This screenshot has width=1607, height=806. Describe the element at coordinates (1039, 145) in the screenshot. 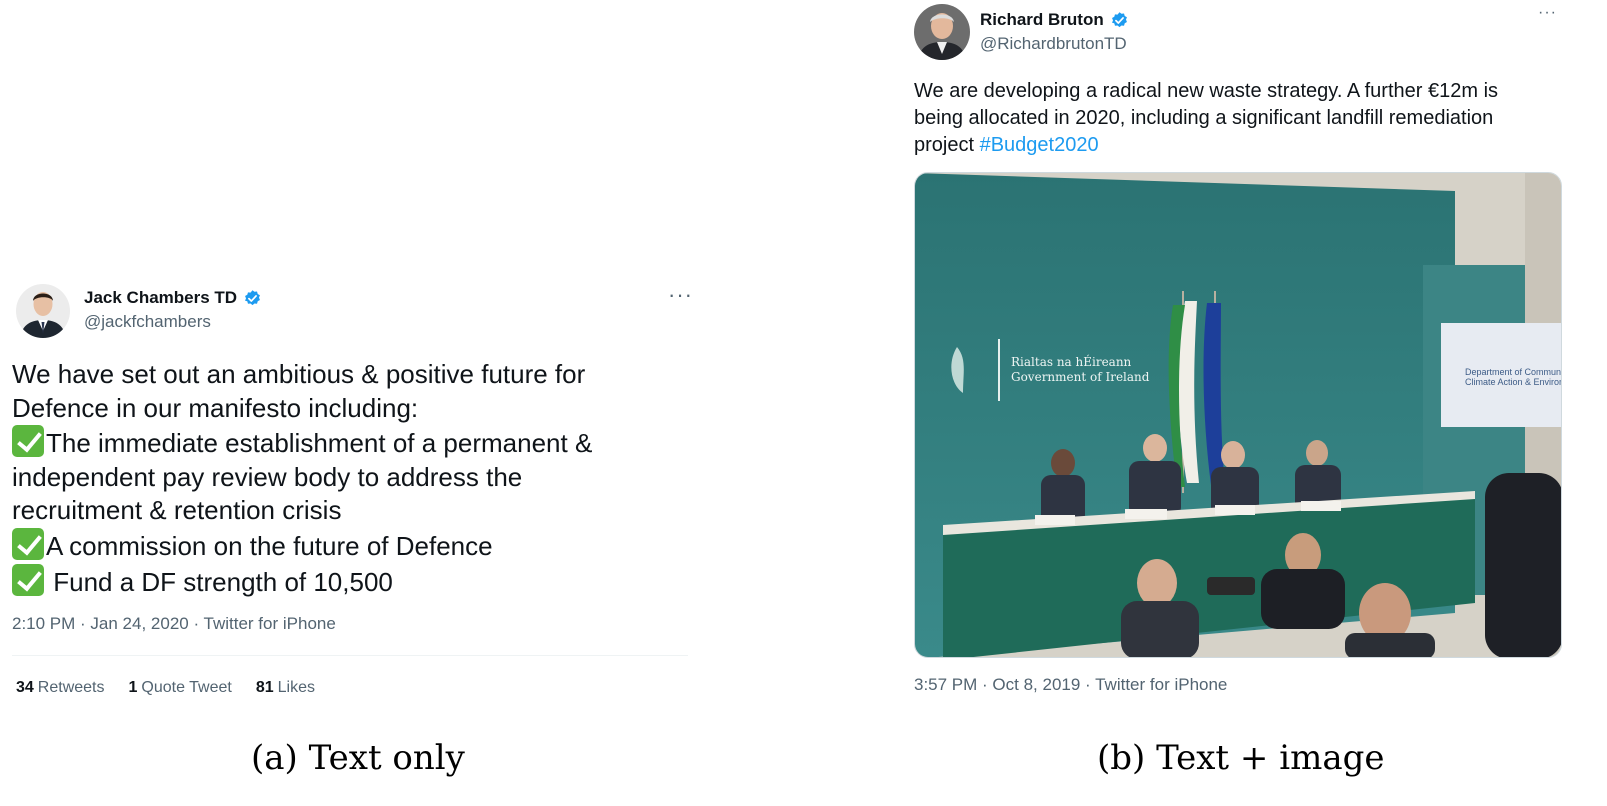

I see `hashtag-link: #Budget2020` at that location.